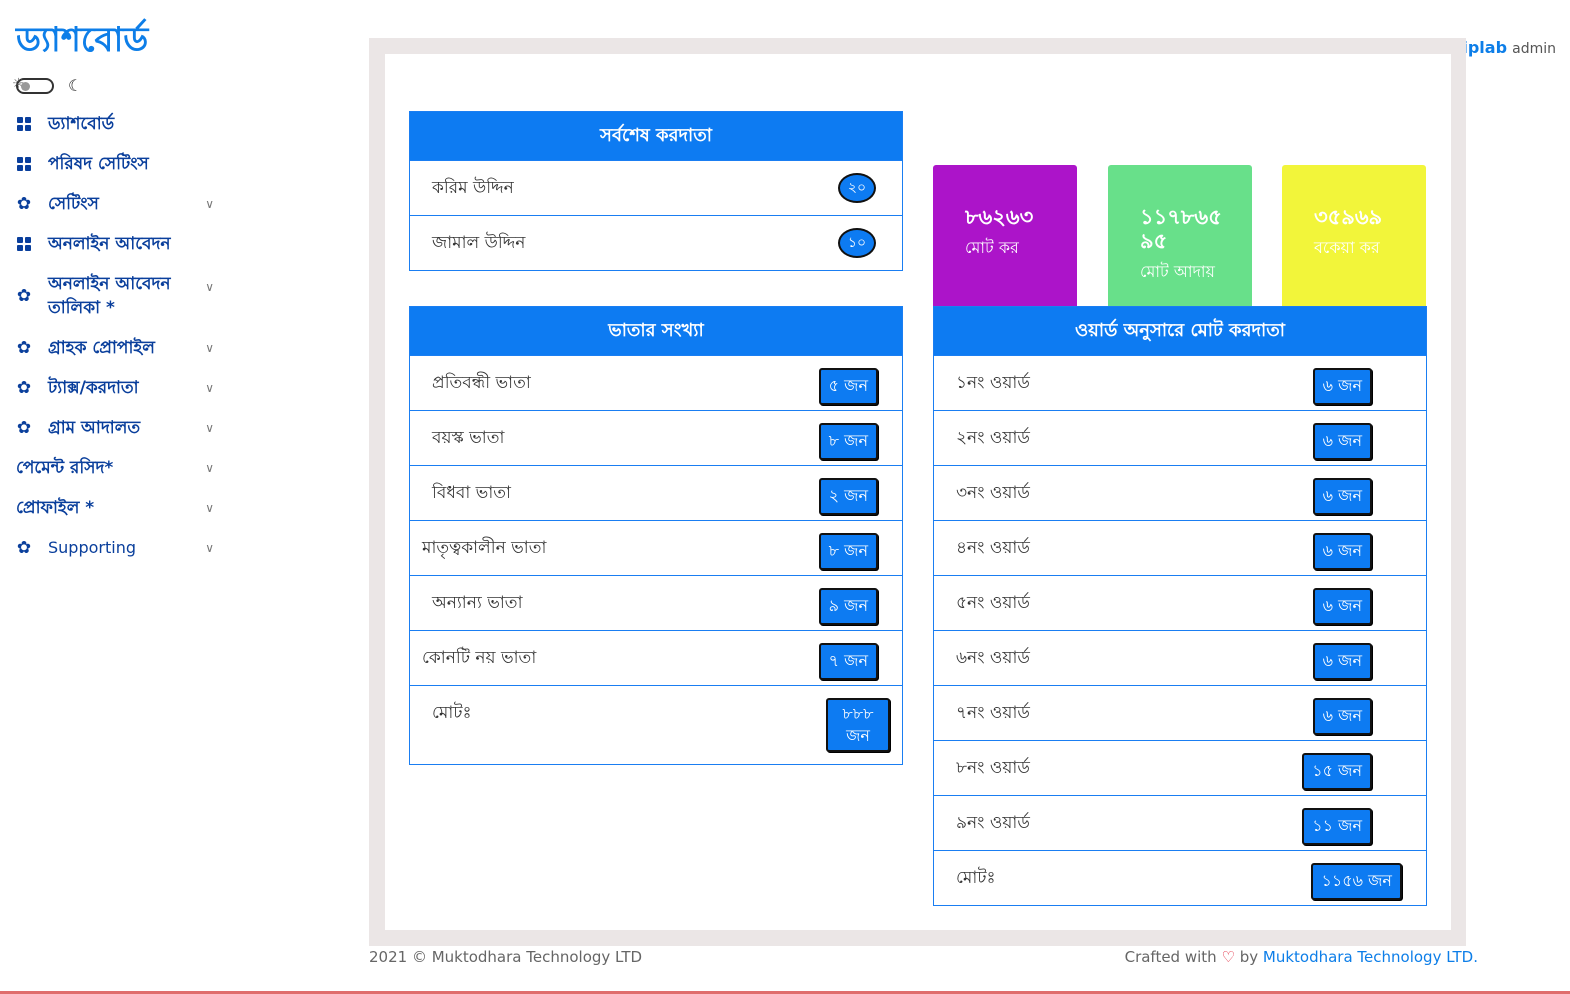 This screenshot has width=1570, height=994. Describe the element at coordinates (471, 493) in the screenshot. I see `allowance-name: বিধবা ভাতা` at that location.